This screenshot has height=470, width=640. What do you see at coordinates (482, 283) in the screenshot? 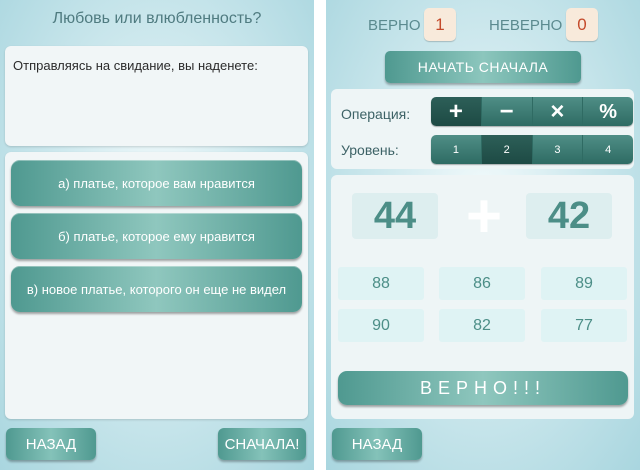
I see `answer-choice: 86` at bounding box center [482, 283].